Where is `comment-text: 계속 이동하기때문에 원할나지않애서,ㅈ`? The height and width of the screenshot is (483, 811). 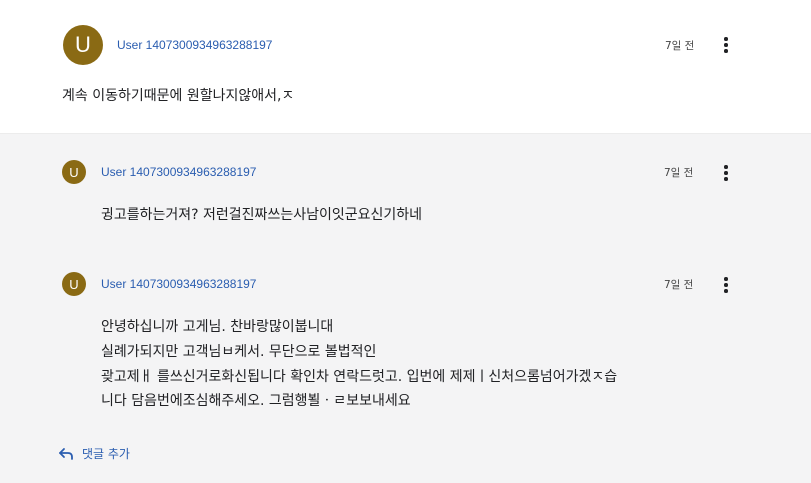
comment-text: 계속 이동하기때문에 원할나지않애서,ㅈ is located at coordinates (178, 96).